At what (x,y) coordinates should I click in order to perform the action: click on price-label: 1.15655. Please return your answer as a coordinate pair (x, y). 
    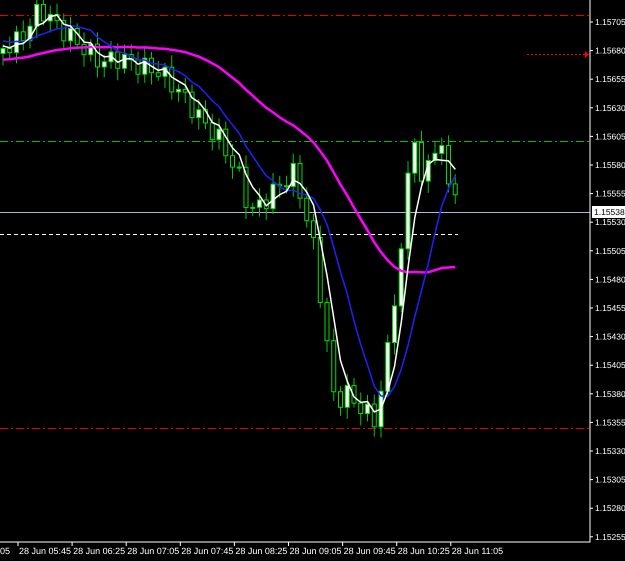
    Looking at the image, I should click on (610, 79).